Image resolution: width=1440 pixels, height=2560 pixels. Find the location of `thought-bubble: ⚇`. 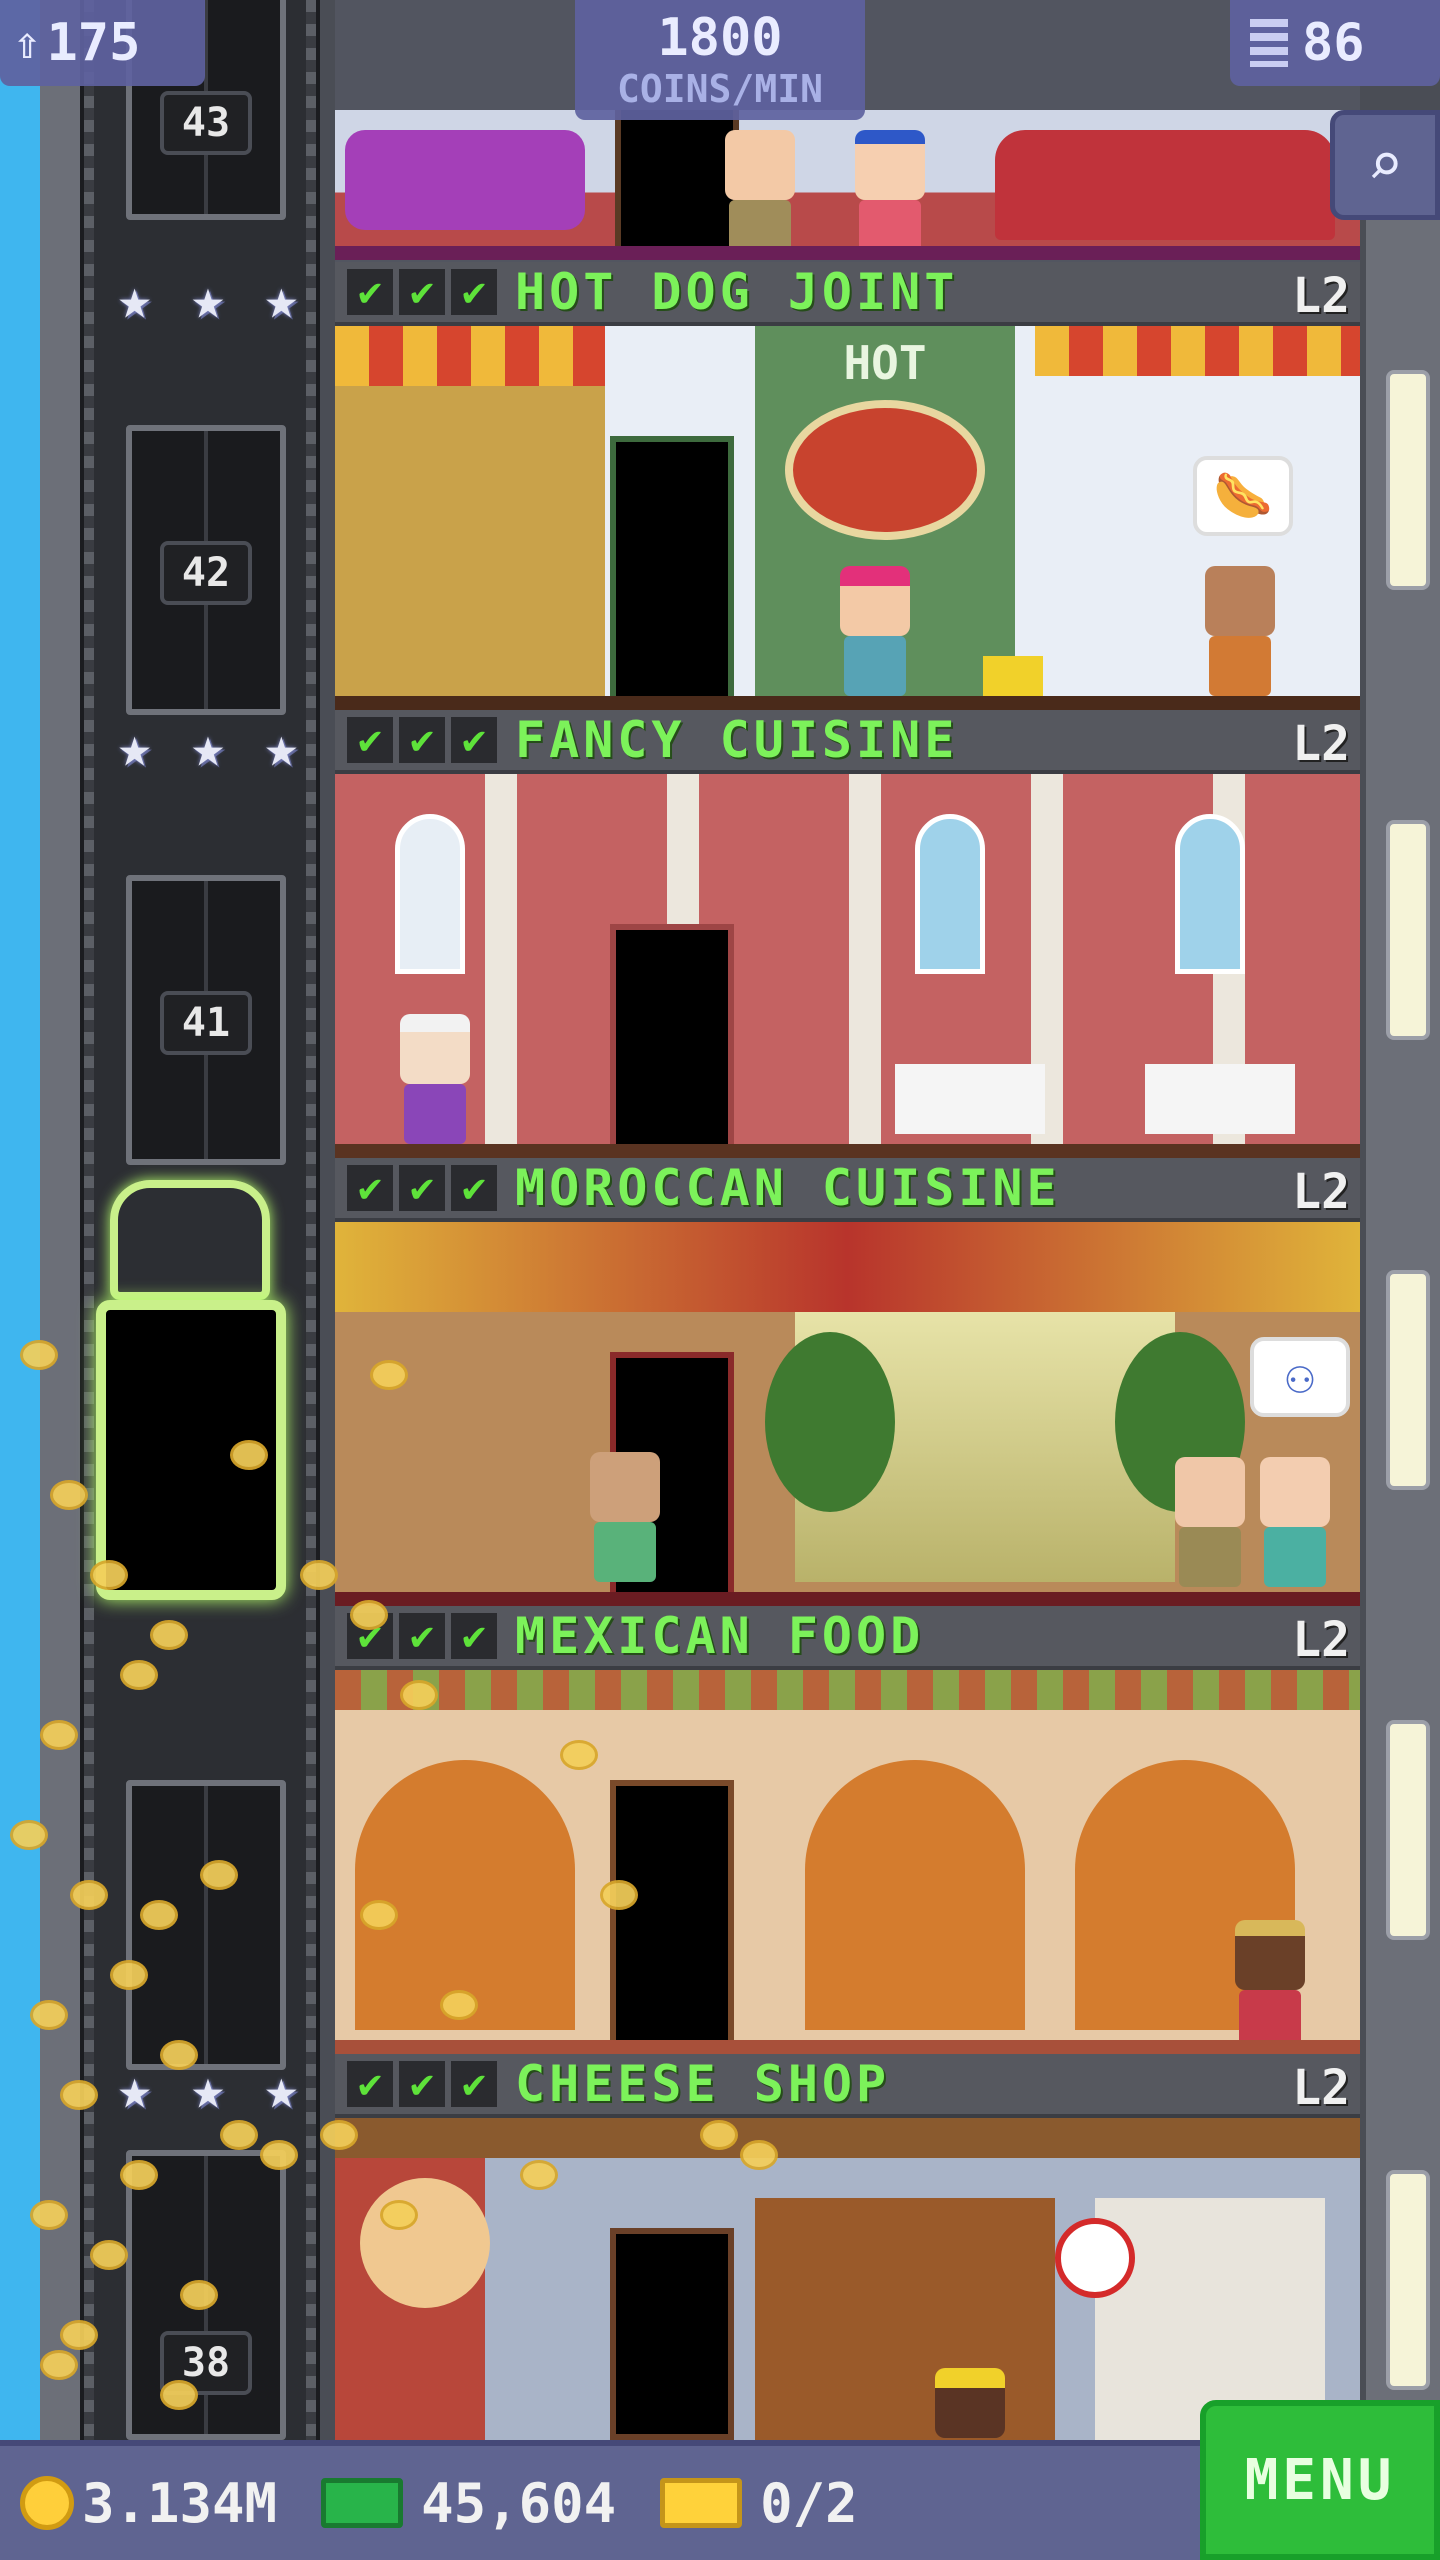

thought-bubble: ⚇ is located at coordinates (1300, 1377).